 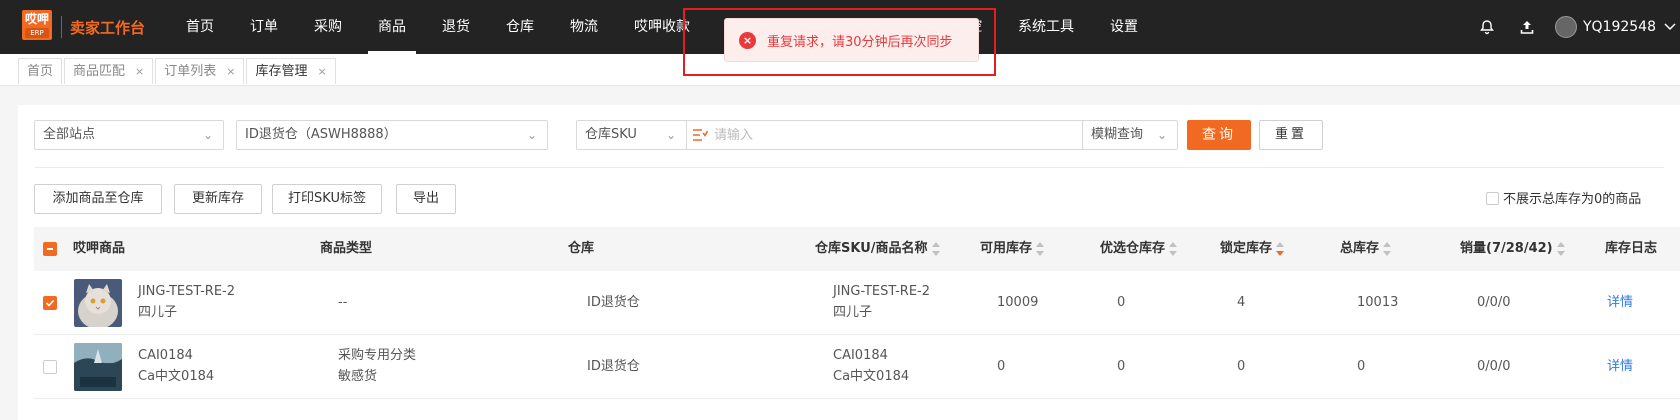 What do you see at coordinates (281, 71) in the screenshot?
I see `tab-label: 库存管理` at bounding box center [281, 71].